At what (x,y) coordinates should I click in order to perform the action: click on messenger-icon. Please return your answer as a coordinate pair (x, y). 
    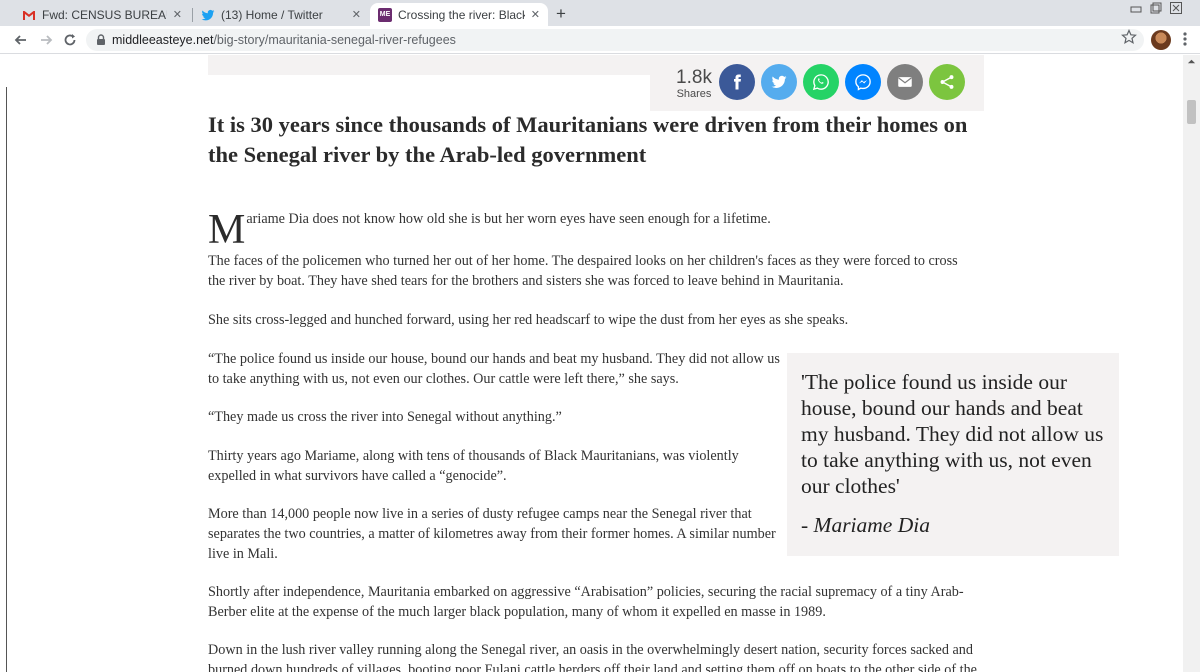
    Looking at the image, I should click on (863, 82).